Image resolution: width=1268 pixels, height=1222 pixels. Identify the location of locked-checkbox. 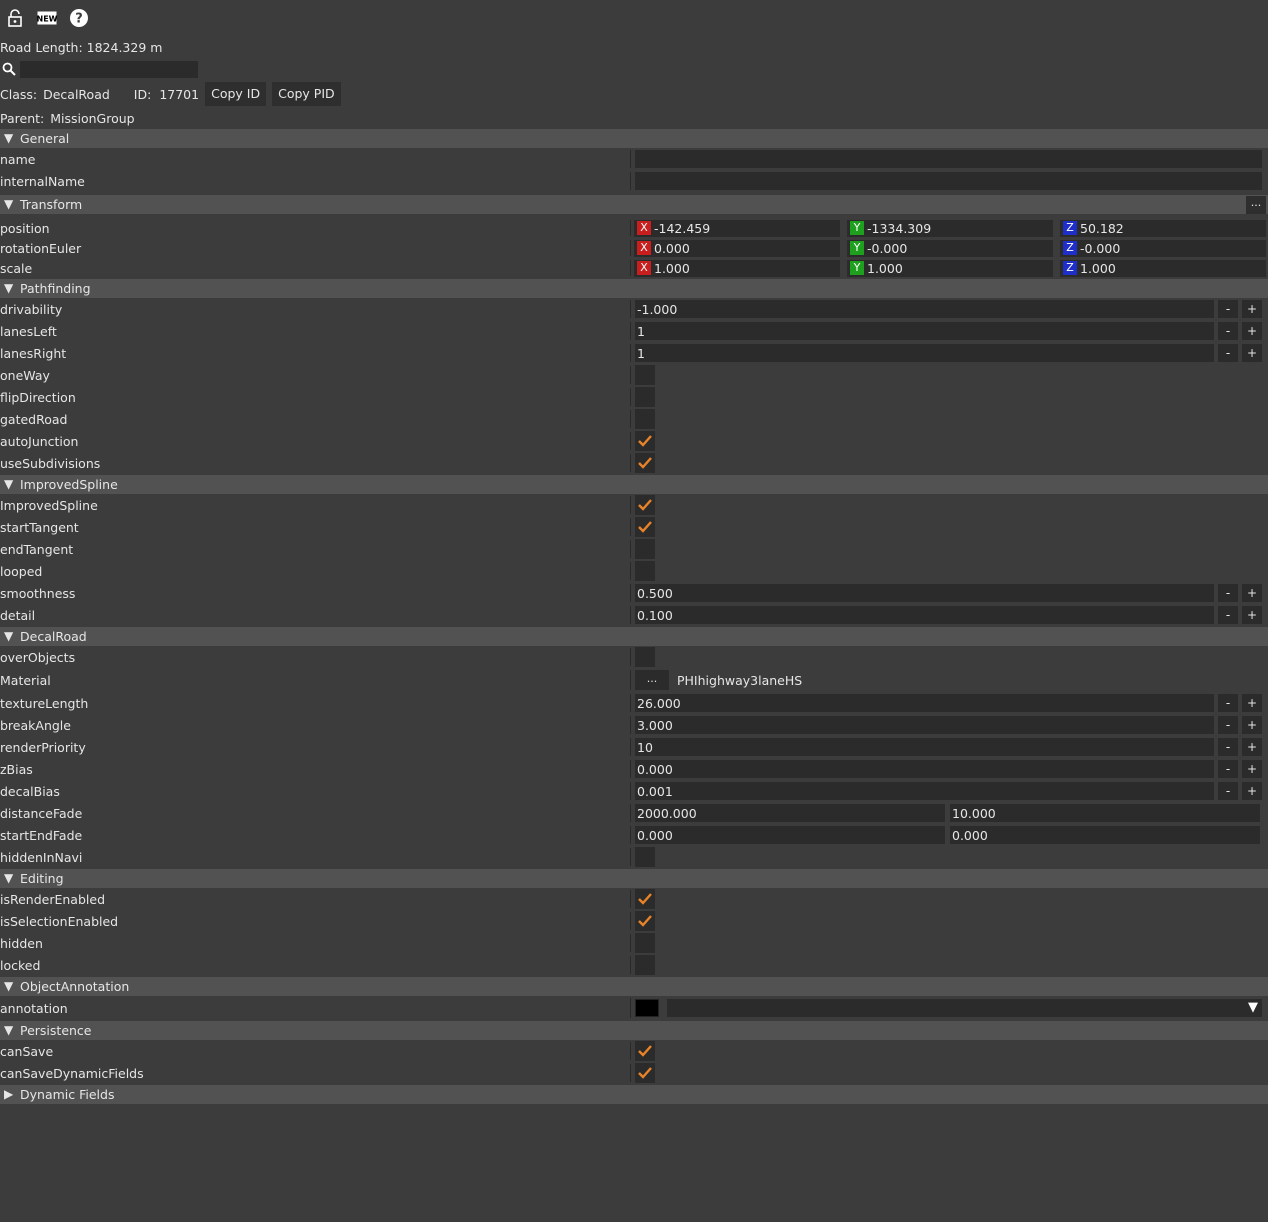
(645, 965).